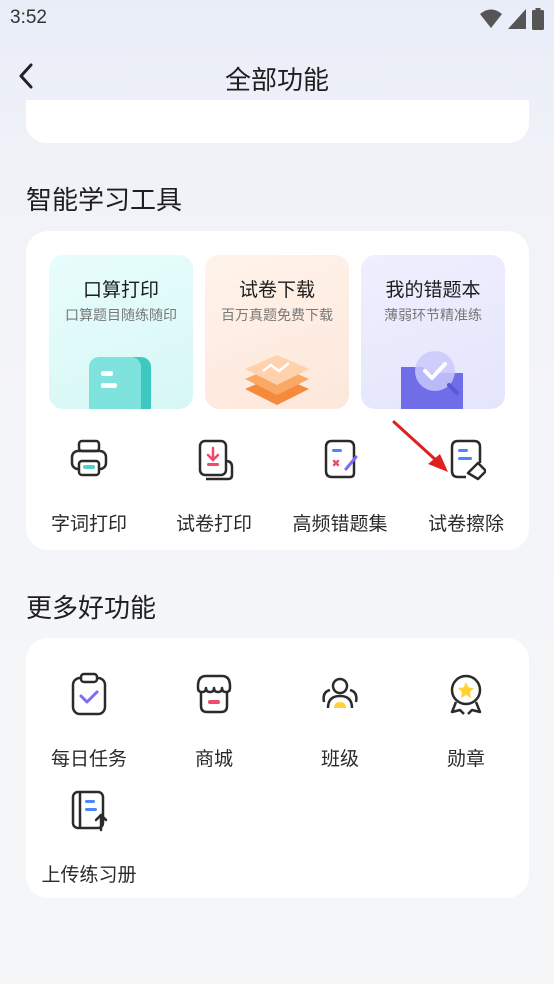  I want to click on tile-title: 试卷下载, so click(276, 290).